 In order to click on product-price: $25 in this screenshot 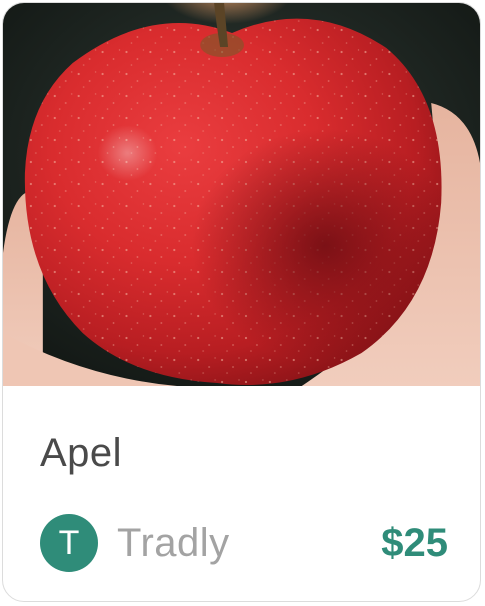, I will do `click(414, 543)`.